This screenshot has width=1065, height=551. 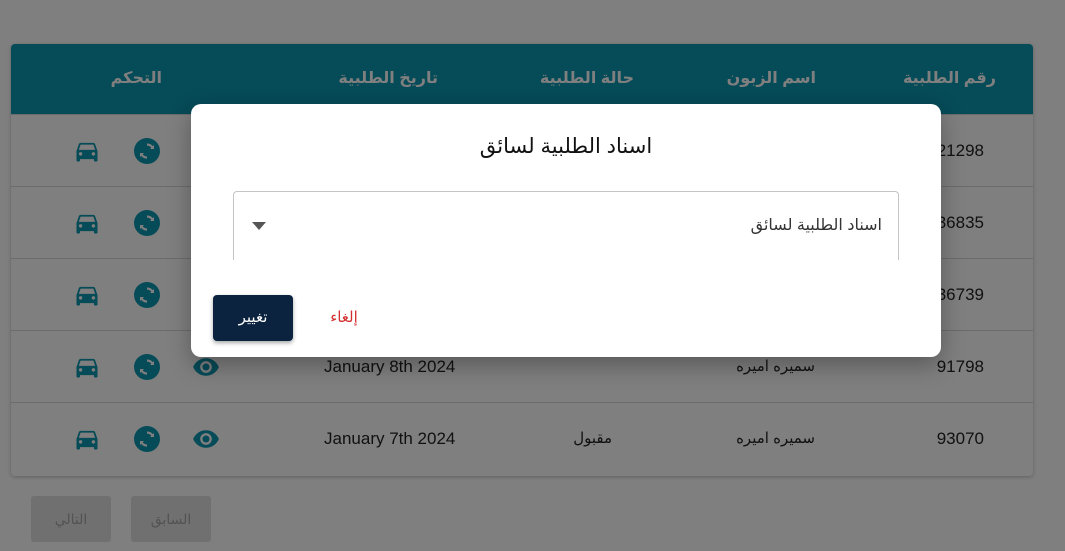 What do you see at coordinates (344, 318) in the screenshot?
I see `cancel-button: إلغاء` at bounding box center [344, 318].